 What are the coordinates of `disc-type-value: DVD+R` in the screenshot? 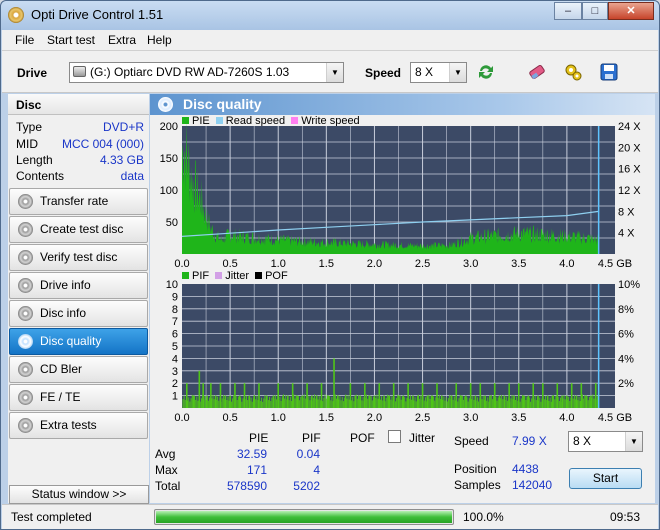 It's located at (123, 127).